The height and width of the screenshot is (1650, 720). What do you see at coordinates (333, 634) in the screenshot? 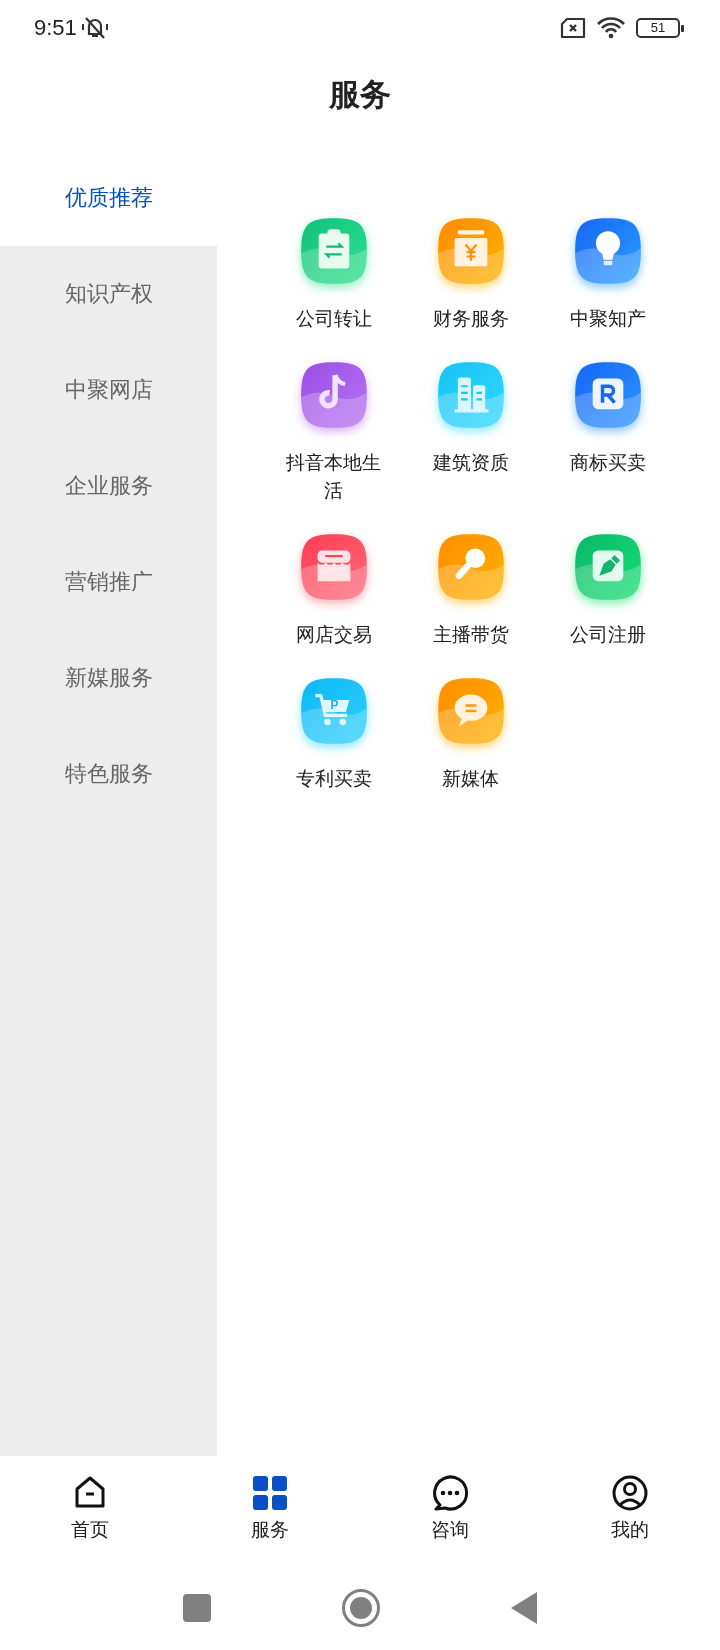
I see `service-label: 网店交易` at bounding box center [333, 634].